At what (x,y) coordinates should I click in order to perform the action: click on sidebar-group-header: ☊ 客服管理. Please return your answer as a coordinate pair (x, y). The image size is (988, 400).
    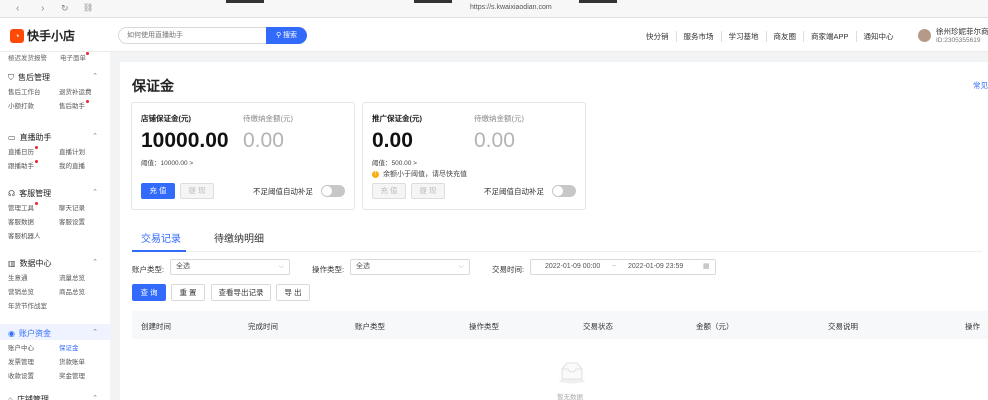
    Looking at the image, I should click on (29, 193).